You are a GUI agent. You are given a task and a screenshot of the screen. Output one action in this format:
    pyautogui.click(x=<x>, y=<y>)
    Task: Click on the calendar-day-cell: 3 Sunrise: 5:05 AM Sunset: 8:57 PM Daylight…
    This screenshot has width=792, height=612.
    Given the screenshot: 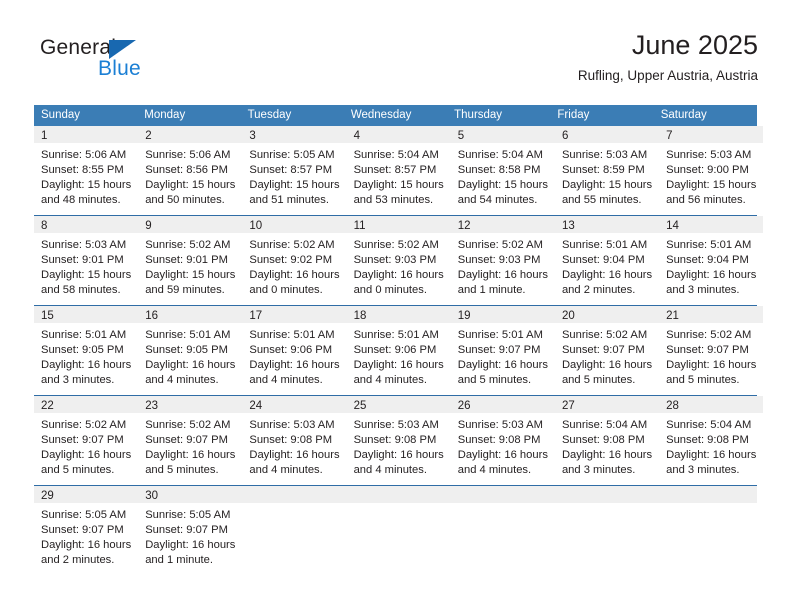 What is the action you would take?
    pyautogui.click(x=294, y=170)
    